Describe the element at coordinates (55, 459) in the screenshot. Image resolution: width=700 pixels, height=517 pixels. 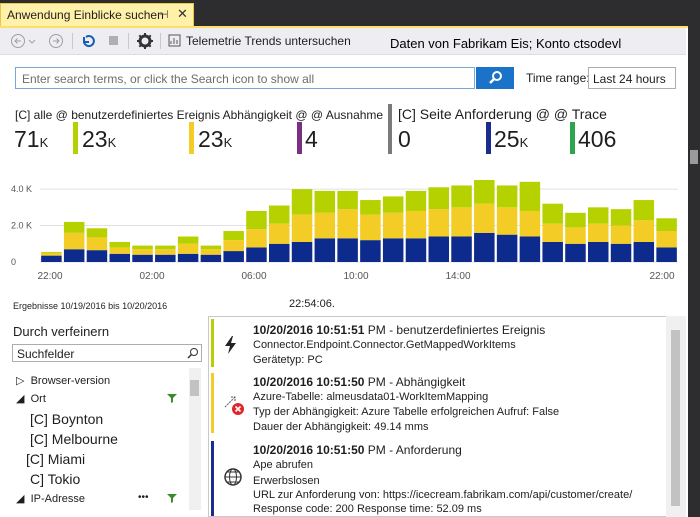
I see `facet-value-miami: [C] Miami` at that location.